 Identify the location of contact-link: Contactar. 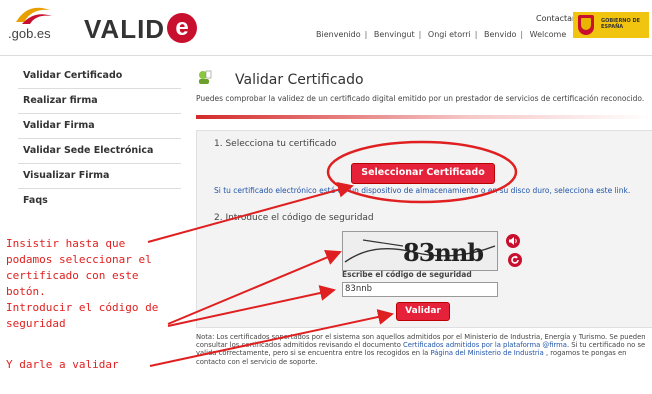
(555, 18).